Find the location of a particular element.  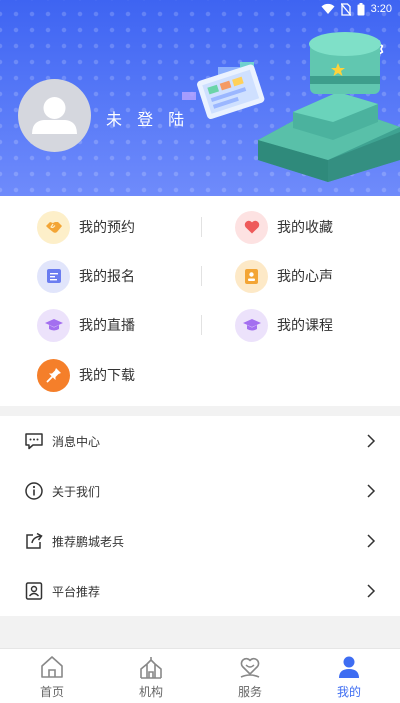

info-icon is located at coordinates (34, 491).